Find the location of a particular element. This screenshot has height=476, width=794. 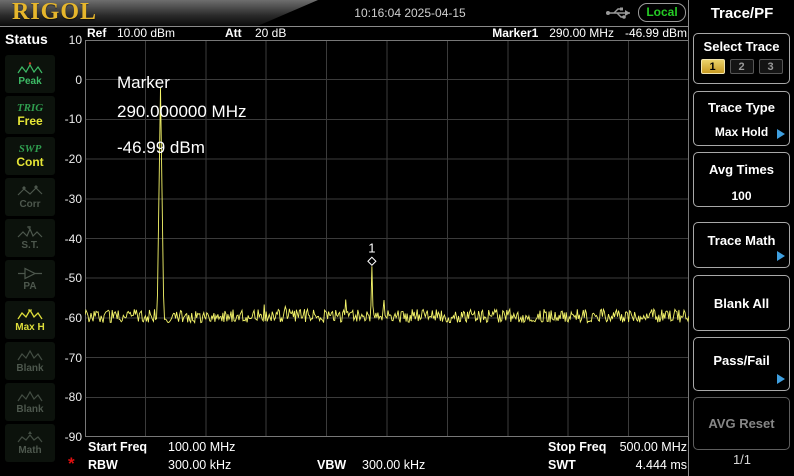

y-tick-label: 0 is located at coordinates (78, 79).